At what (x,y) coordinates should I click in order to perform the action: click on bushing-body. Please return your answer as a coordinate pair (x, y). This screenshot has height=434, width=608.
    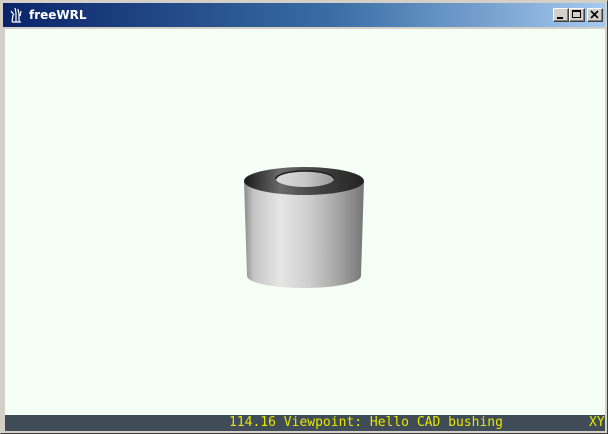
    Looking at the image, I should click on (304, 234).